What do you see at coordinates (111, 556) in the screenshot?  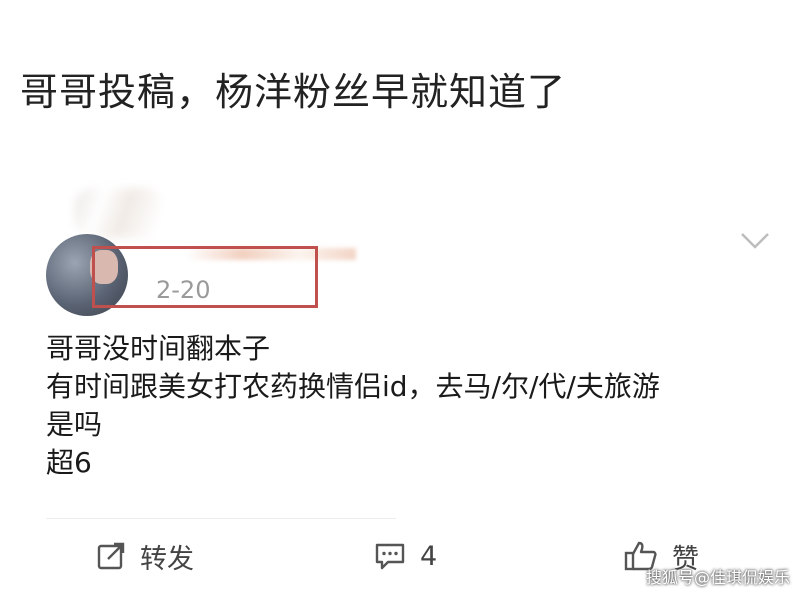 I see `repost-icon` at bounding box center [111, 556].